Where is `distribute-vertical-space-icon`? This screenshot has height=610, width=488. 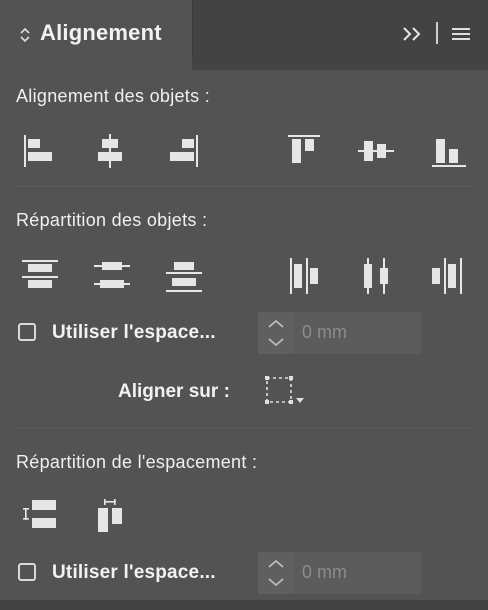 distribute-vertical-space-icon is located at coordinates (40, 516).